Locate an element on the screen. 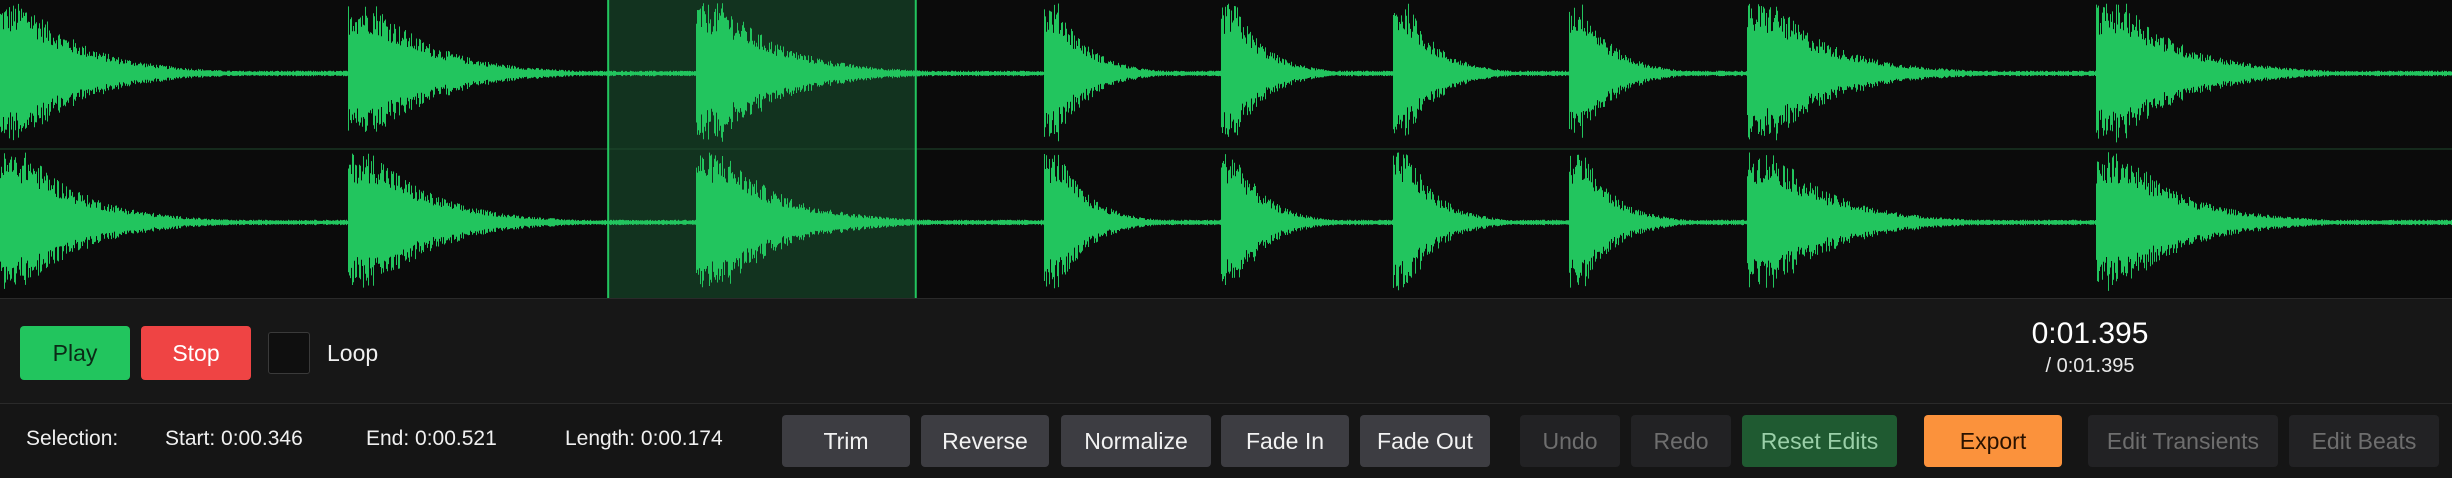  fade-out-button: Fade Out is located at coordinates (1425, 441).